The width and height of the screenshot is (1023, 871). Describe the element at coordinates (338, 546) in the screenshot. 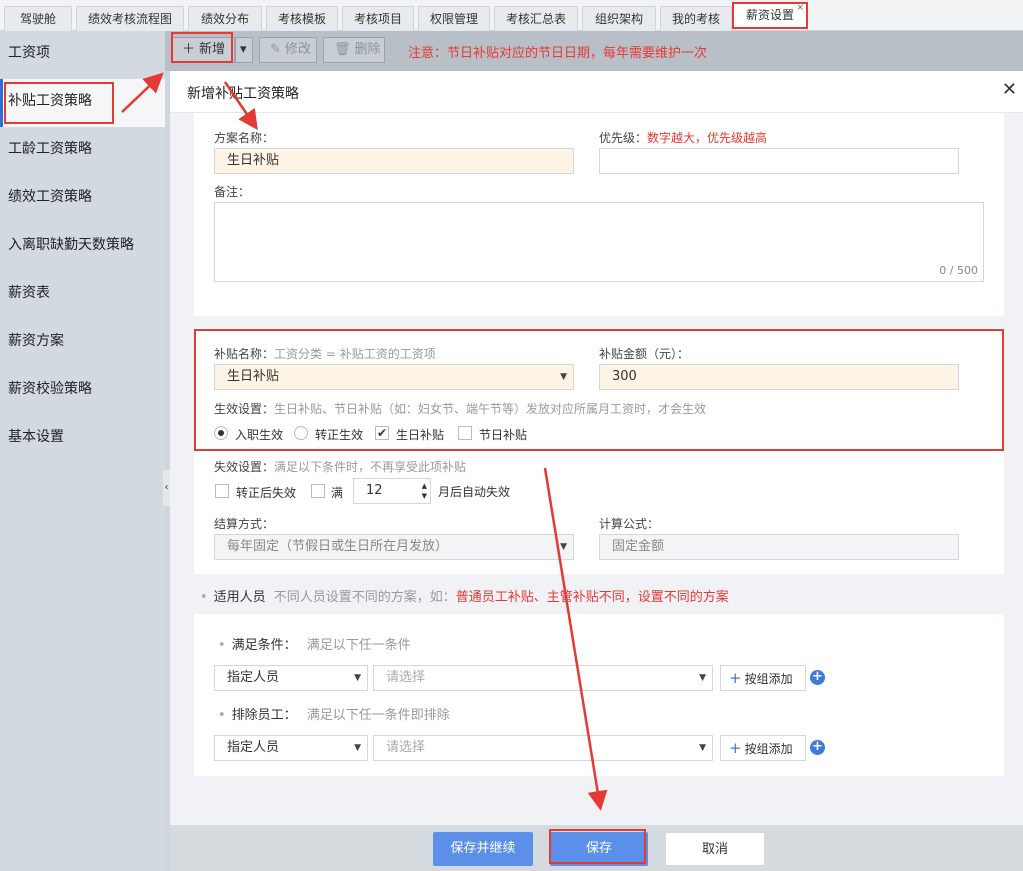

I see `settle-value: 每年固定（节假日或生日所在月发放）` at that location.